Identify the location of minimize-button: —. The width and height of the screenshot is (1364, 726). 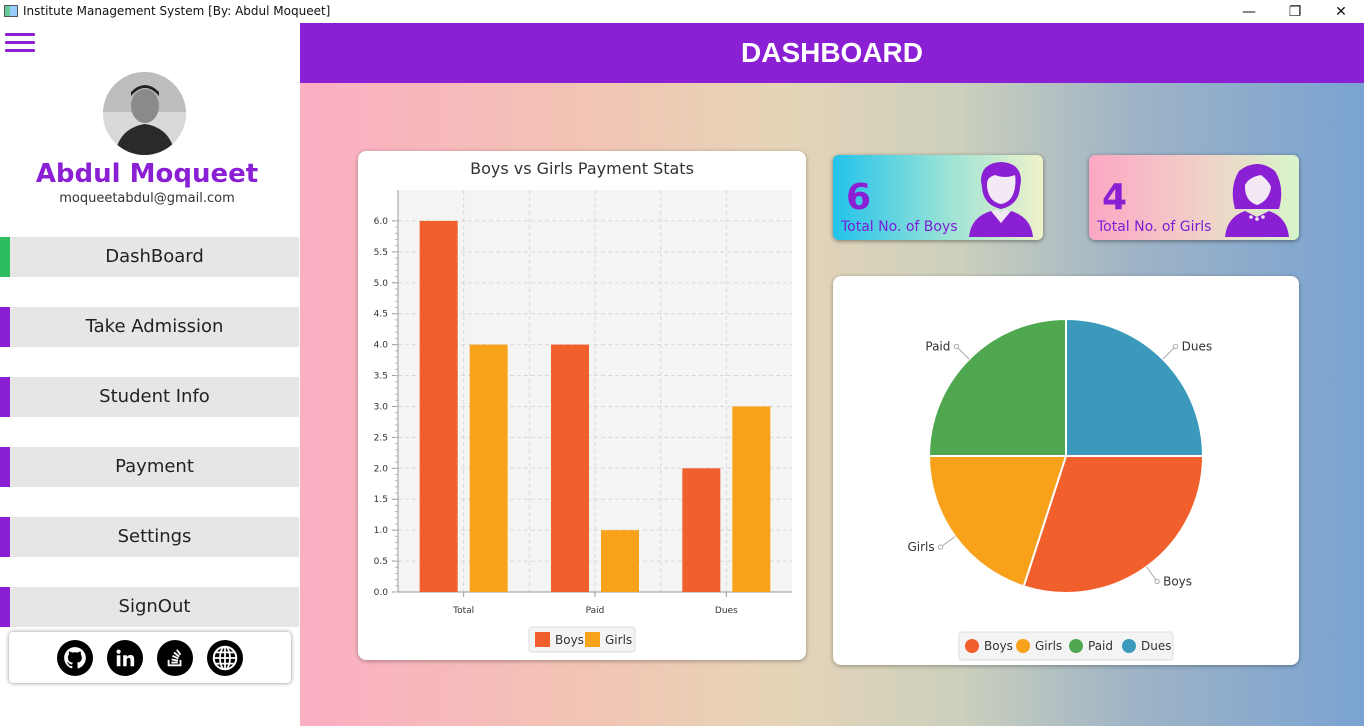
(1249, 11).